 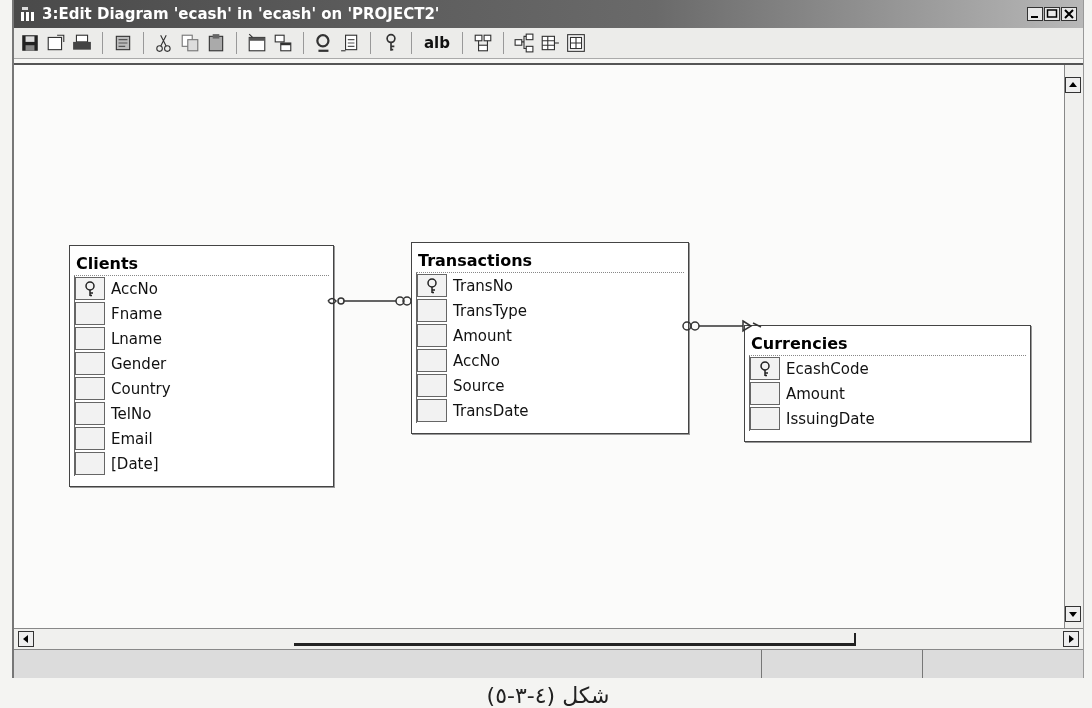 What do you see at coordinates (576, 43) in the screenshot?
I see `grid-icon` at bounding box center [576, 43].